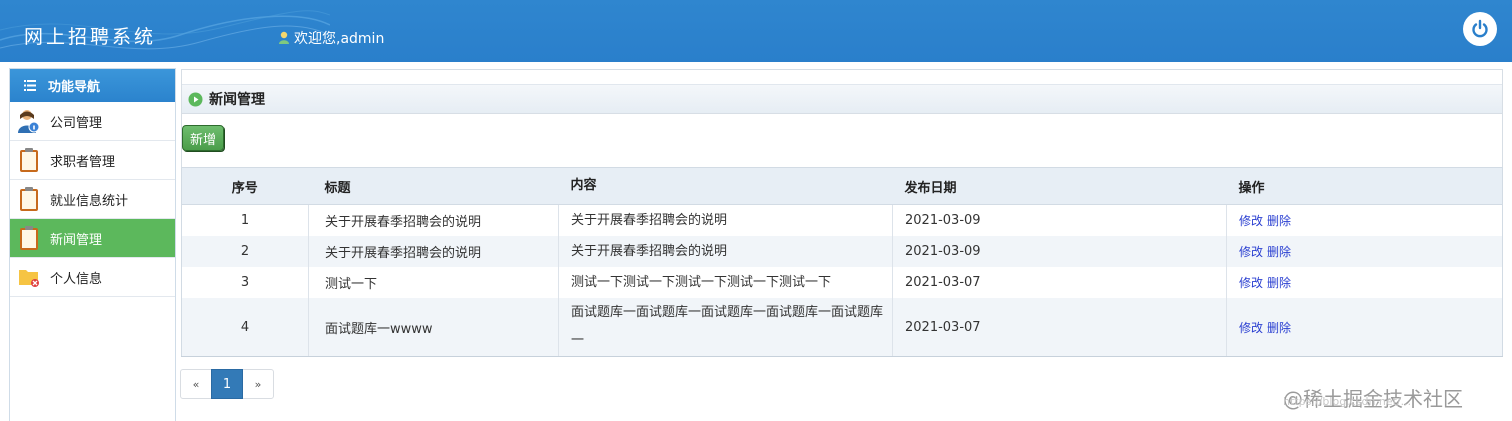  I want to click on watermark: https://blog.csdn.net/... @稀土掘金技术社区, so click(1373, 397).